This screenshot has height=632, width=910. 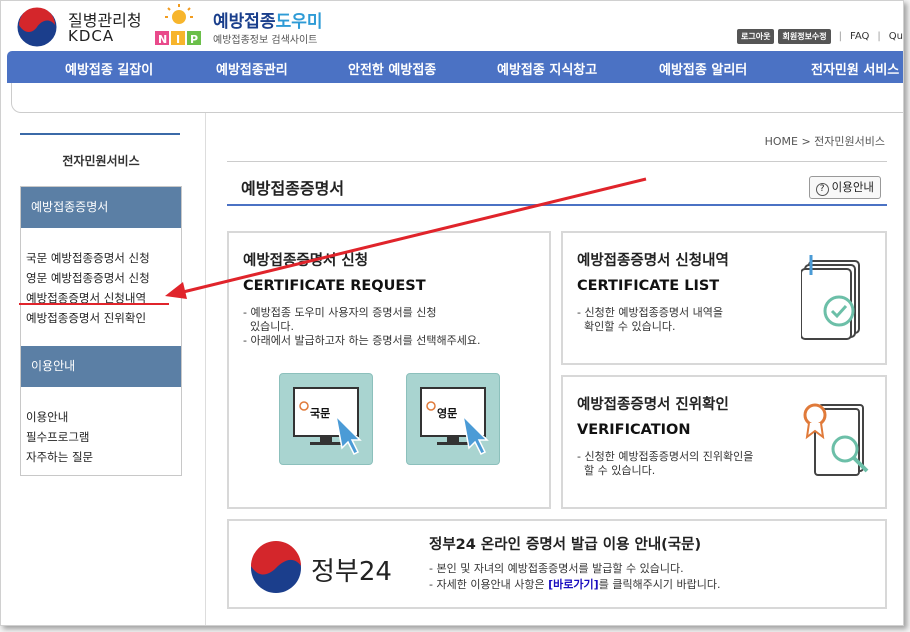 I want to click on logout-button: 로그아웃, so click(x=756, y=36).